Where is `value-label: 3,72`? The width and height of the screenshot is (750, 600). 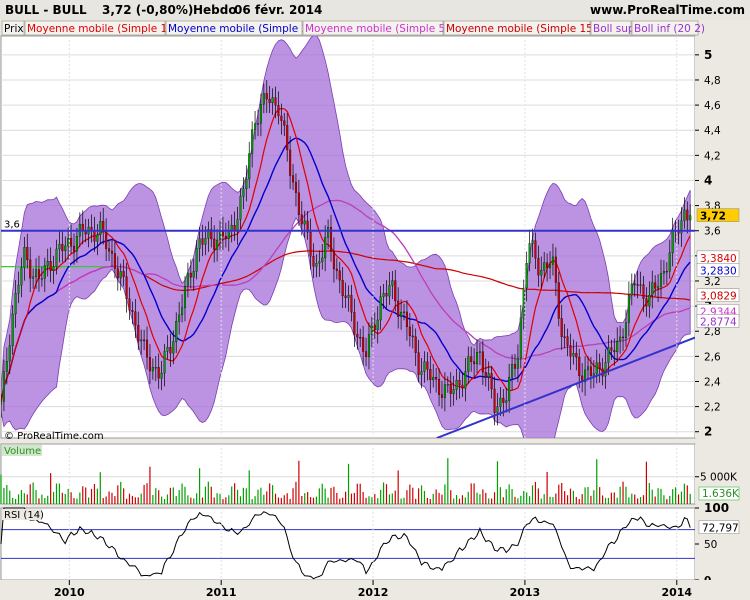 value-label: 3,72 is located at coordinates (713, 217).